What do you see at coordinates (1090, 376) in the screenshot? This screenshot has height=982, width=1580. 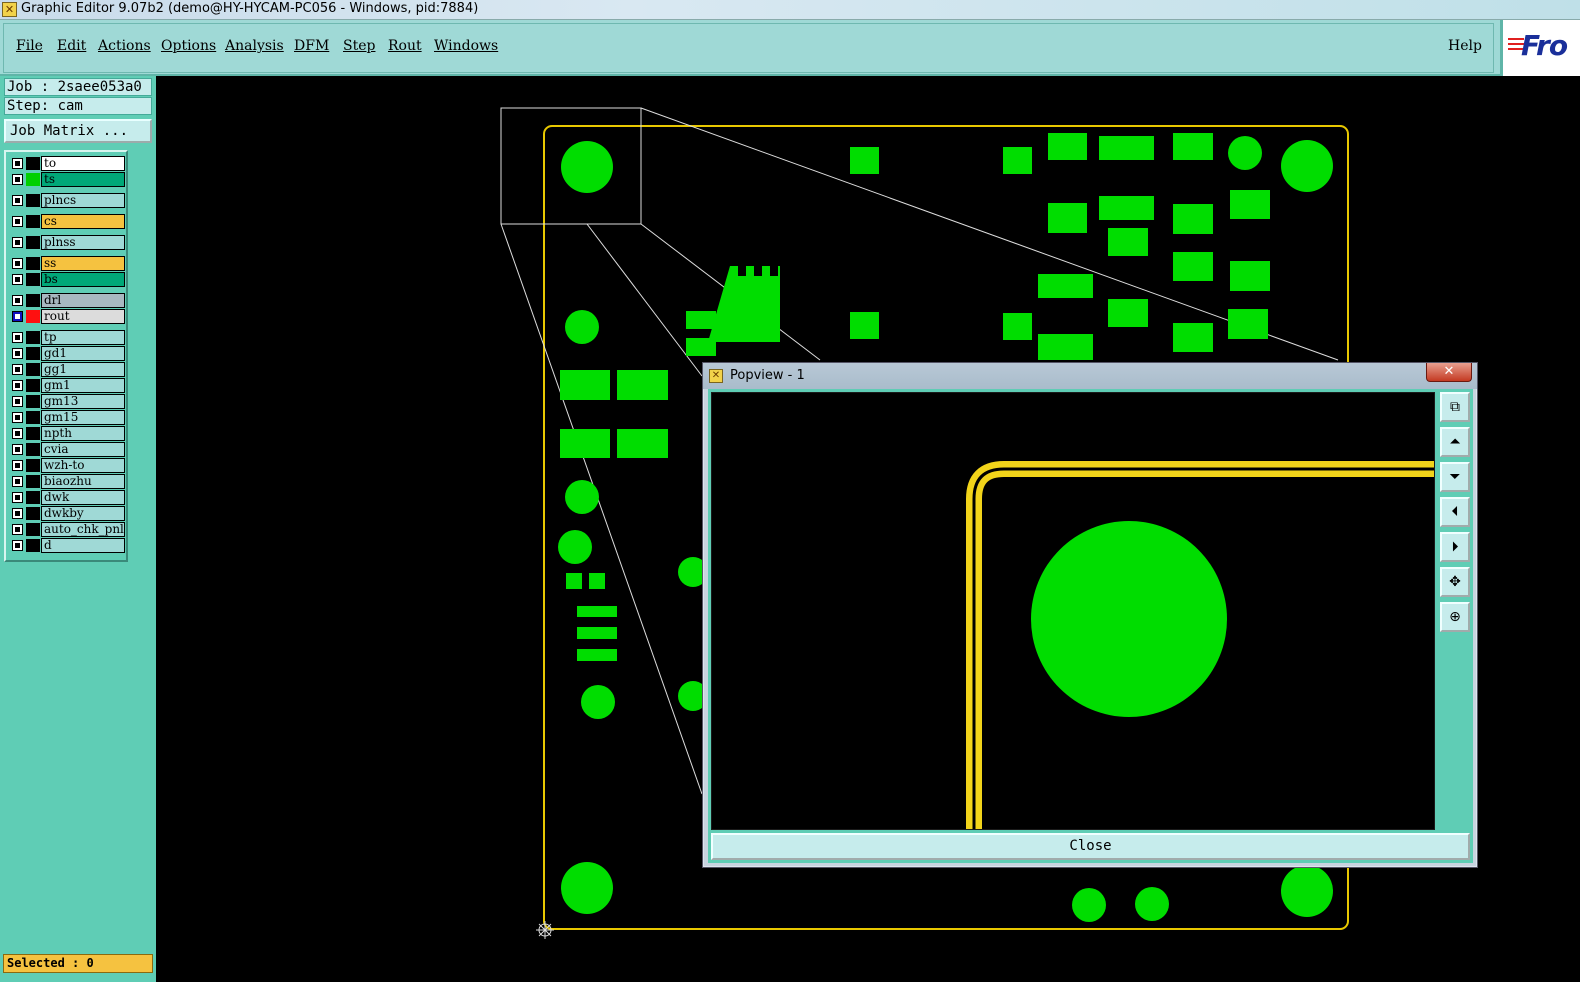 I see `popview-titlebar: ✕ Popview - 1 ✕` at bounding box center [1090, 376].